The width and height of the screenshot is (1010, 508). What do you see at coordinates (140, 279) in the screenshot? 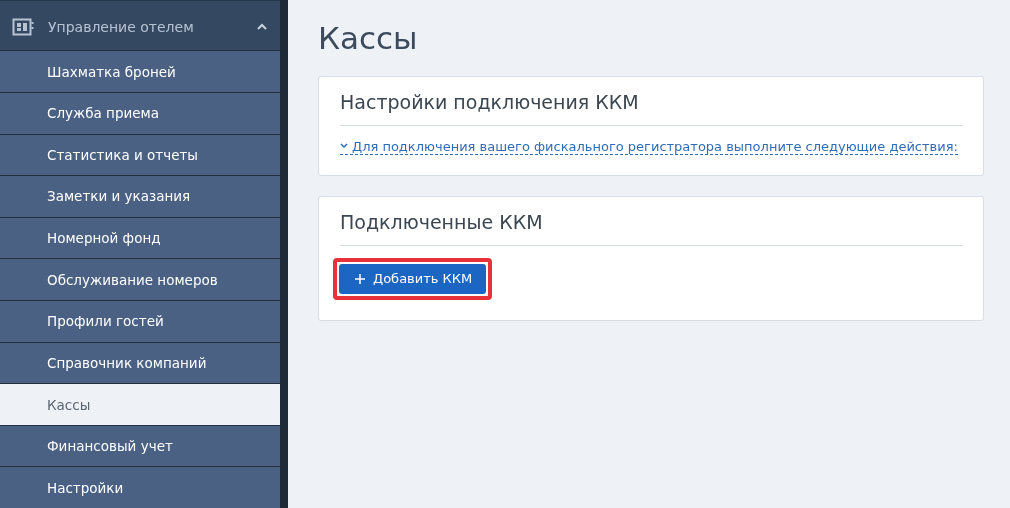
I see `sidebar-item: Обслуживание номеров` at bounding box center [140, 279].